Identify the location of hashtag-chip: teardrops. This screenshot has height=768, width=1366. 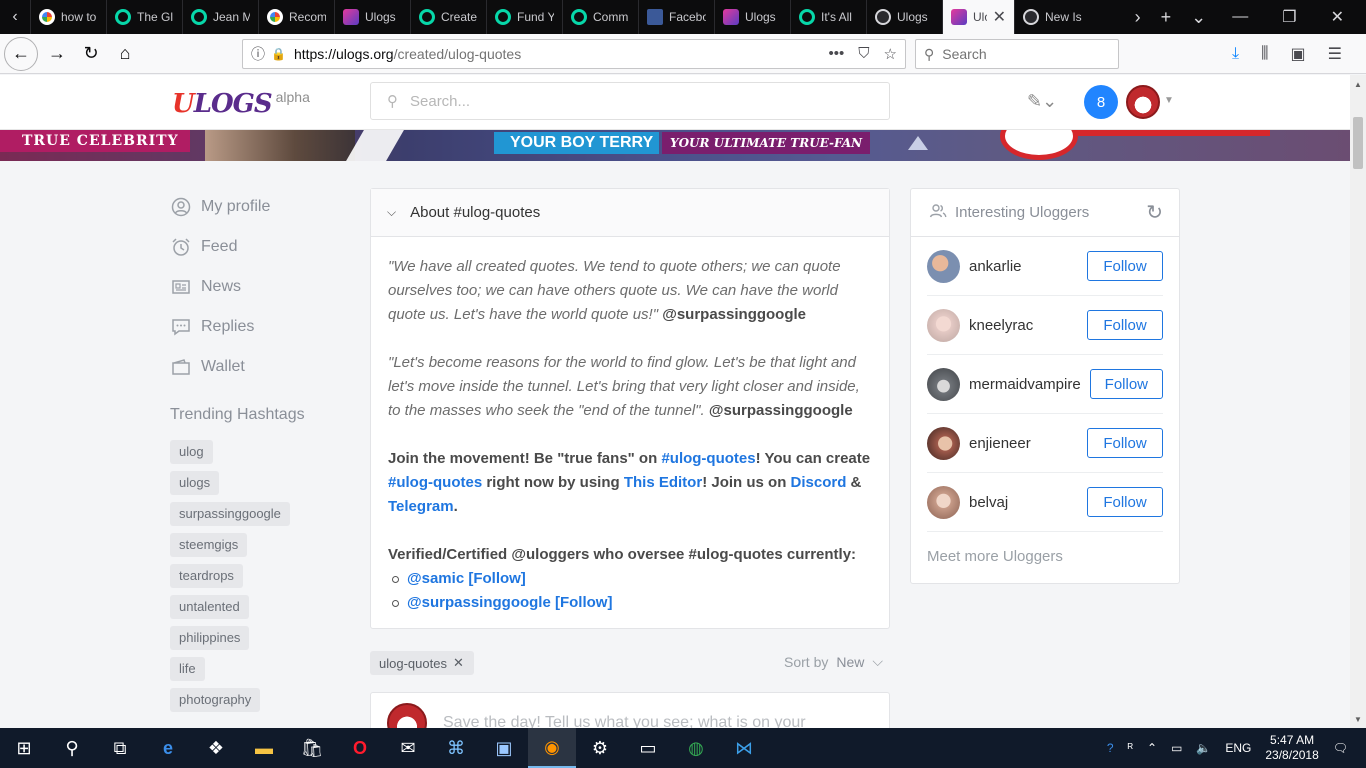
(206, 576).